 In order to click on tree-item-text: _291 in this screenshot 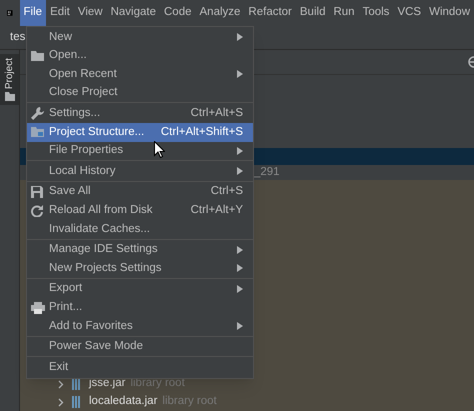, I will do `click(267, 172)`.